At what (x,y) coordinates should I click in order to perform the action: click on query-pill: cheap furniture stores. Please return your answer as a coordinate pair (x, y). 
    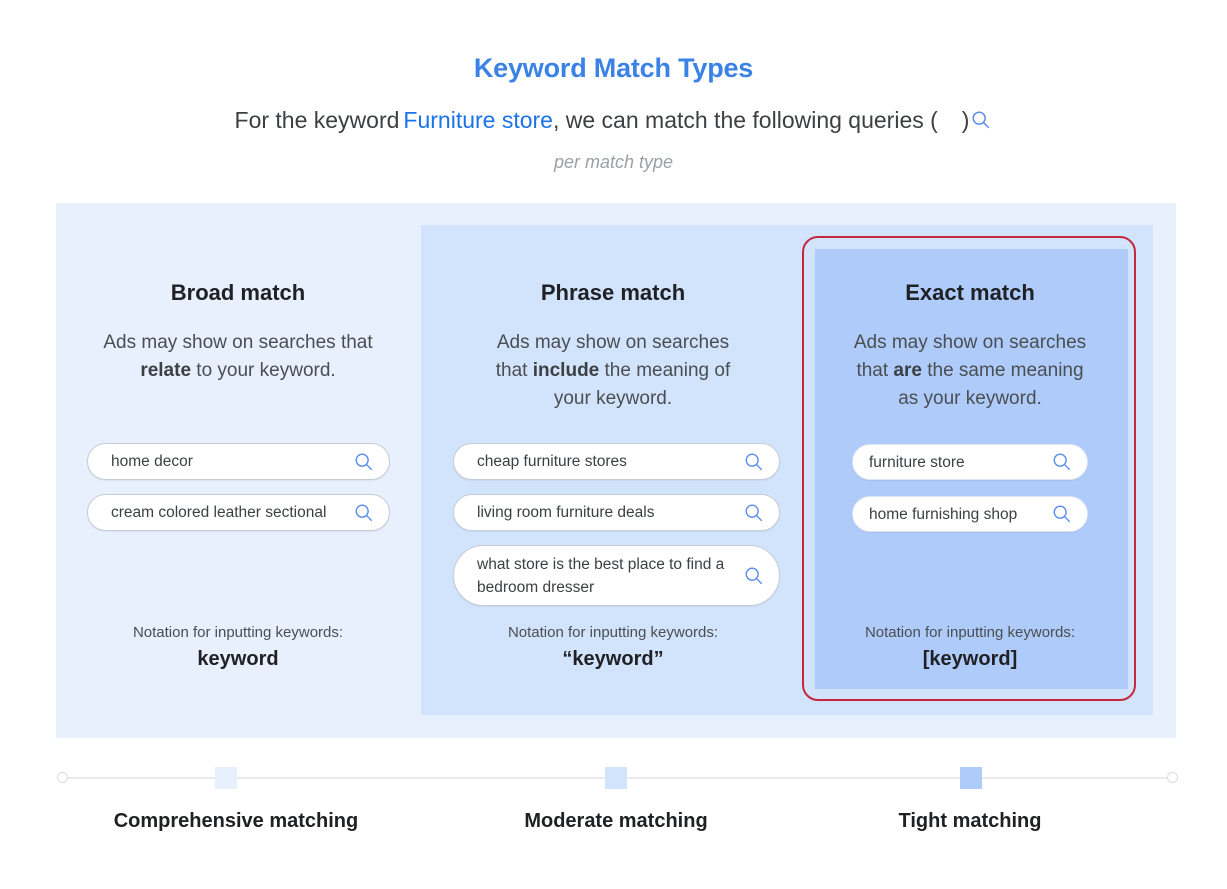
    Looking at the image, I should click on (616, 461).